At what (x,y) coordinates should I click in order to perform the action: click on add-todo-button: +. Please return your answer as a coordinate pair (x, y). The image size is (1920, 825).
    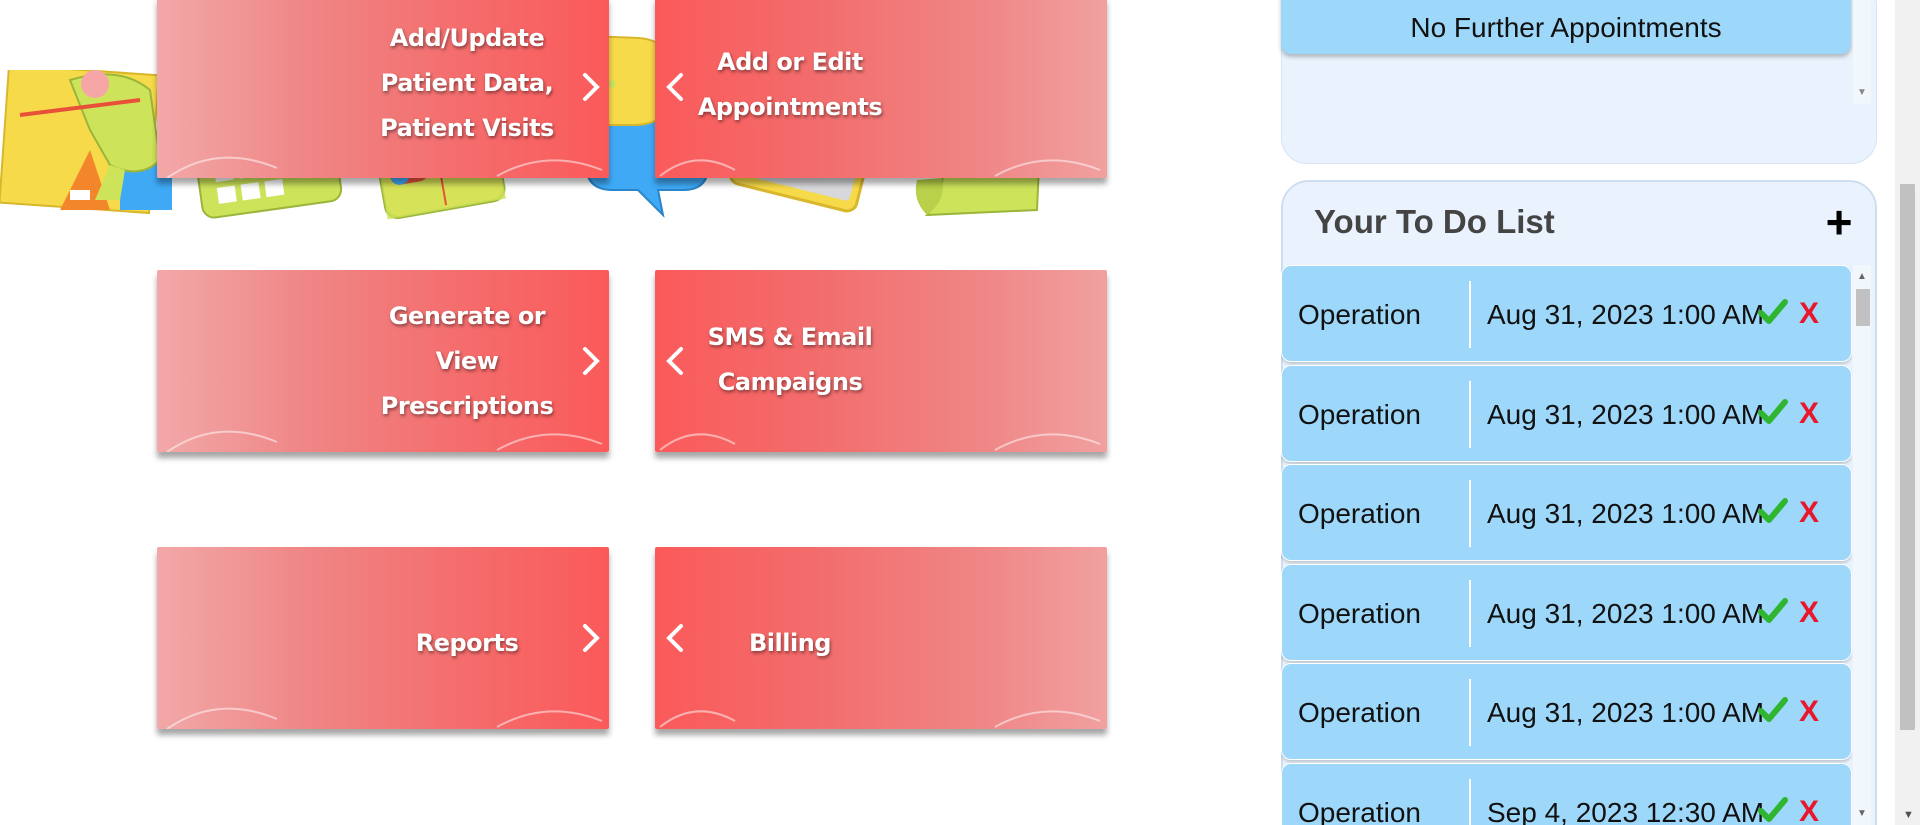
    Looking at the image, I should click on (1839, 222).